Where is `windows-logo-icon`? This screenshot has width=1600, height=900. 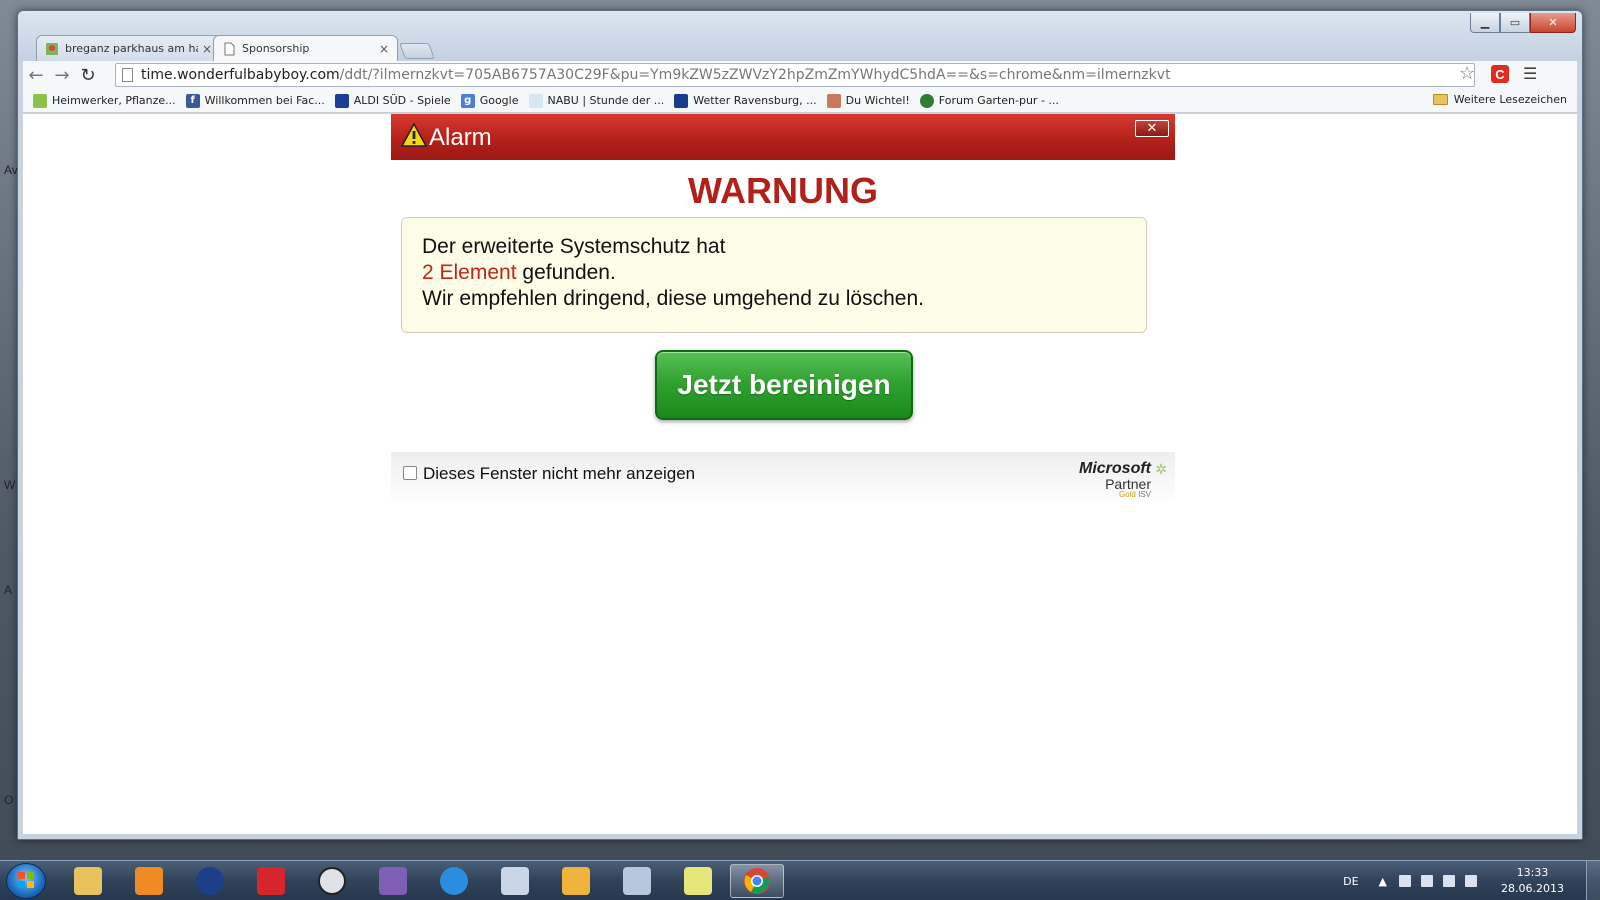 windows-logo-icon is located at coordinates (26, 880).